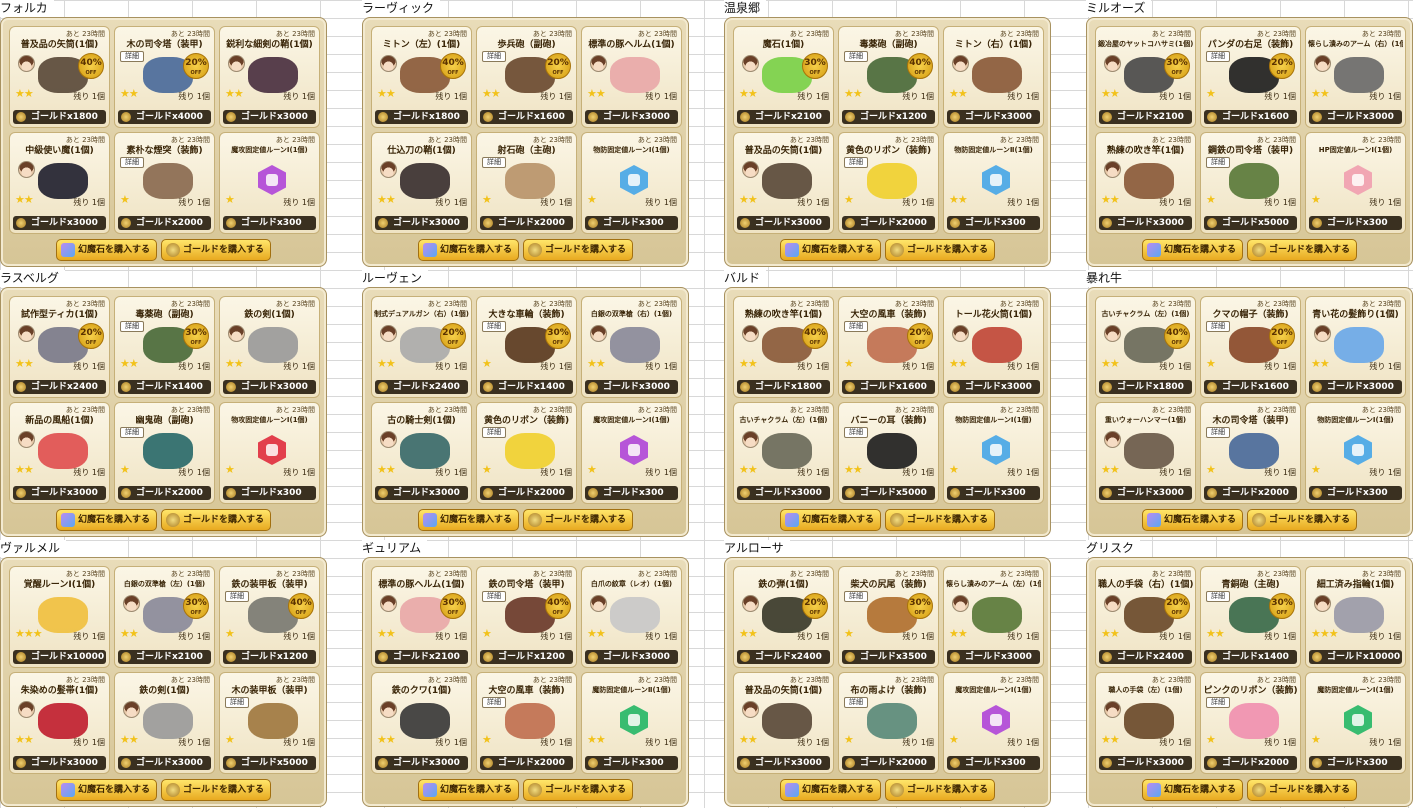 This screenshot has width=1413, height=808. Describe the element at coordinates (888, 617) in the screenshot. I see `item-card: あと 23時間 柴犬の尻尾（装飾) 詳細 30% OFF ★ 残り 1個 ゴールドx3500` at that location.